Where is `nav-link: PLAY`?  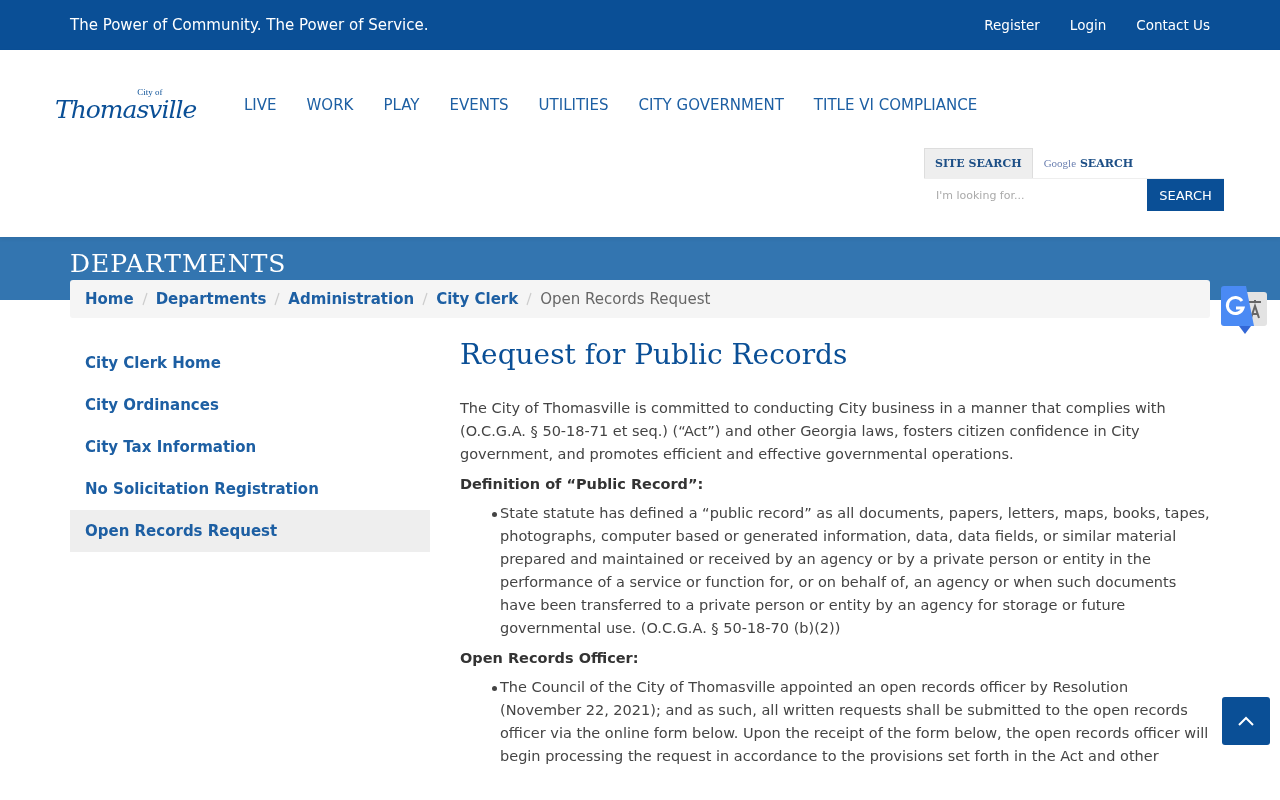
nav-link: PLAY is located at coordinates (401, 105).